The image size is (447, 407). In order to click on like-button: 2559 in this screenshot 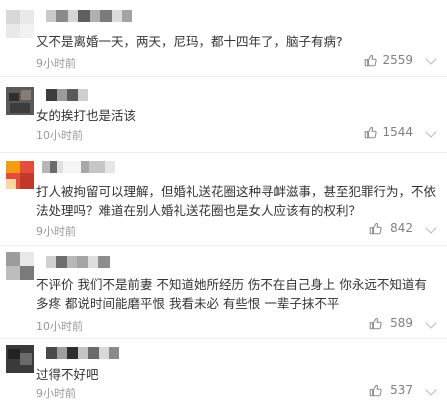, I will do `click(388, 60)`.